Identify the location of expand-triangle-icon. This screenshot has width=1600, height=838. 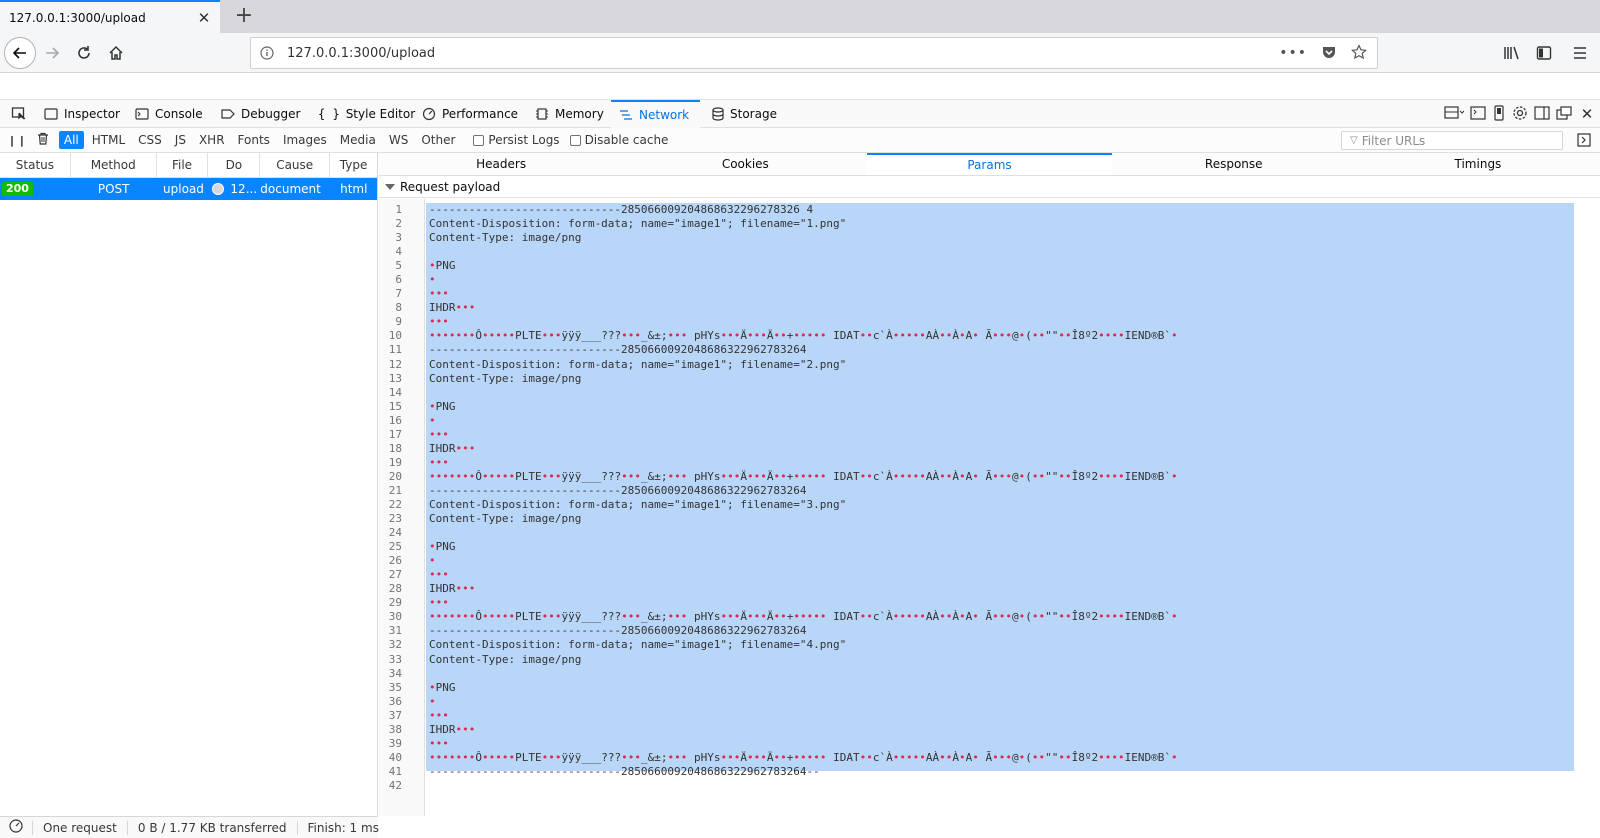
(390, 186).